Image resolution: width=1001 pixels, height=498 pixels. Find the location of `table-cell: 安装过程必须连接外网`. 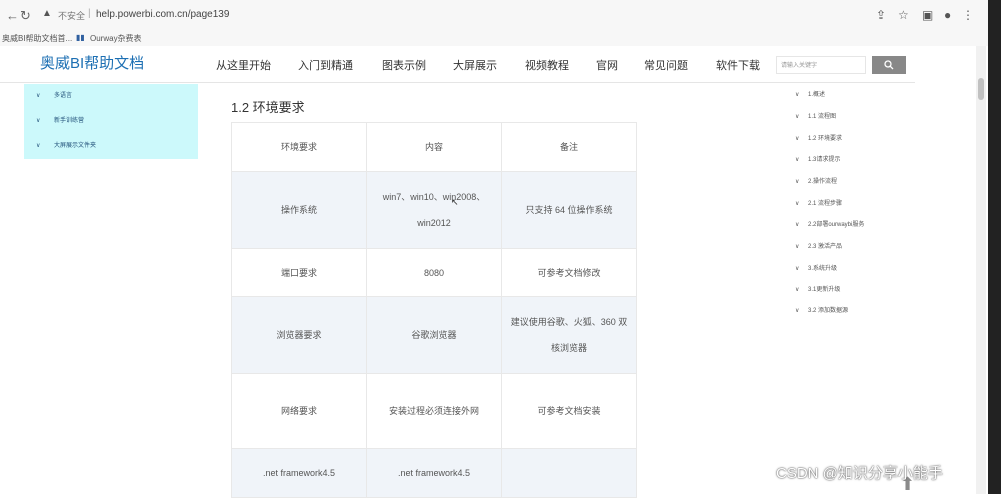

table-cell: 安装过程必须连接外网 is located at coordinates (434, 411).